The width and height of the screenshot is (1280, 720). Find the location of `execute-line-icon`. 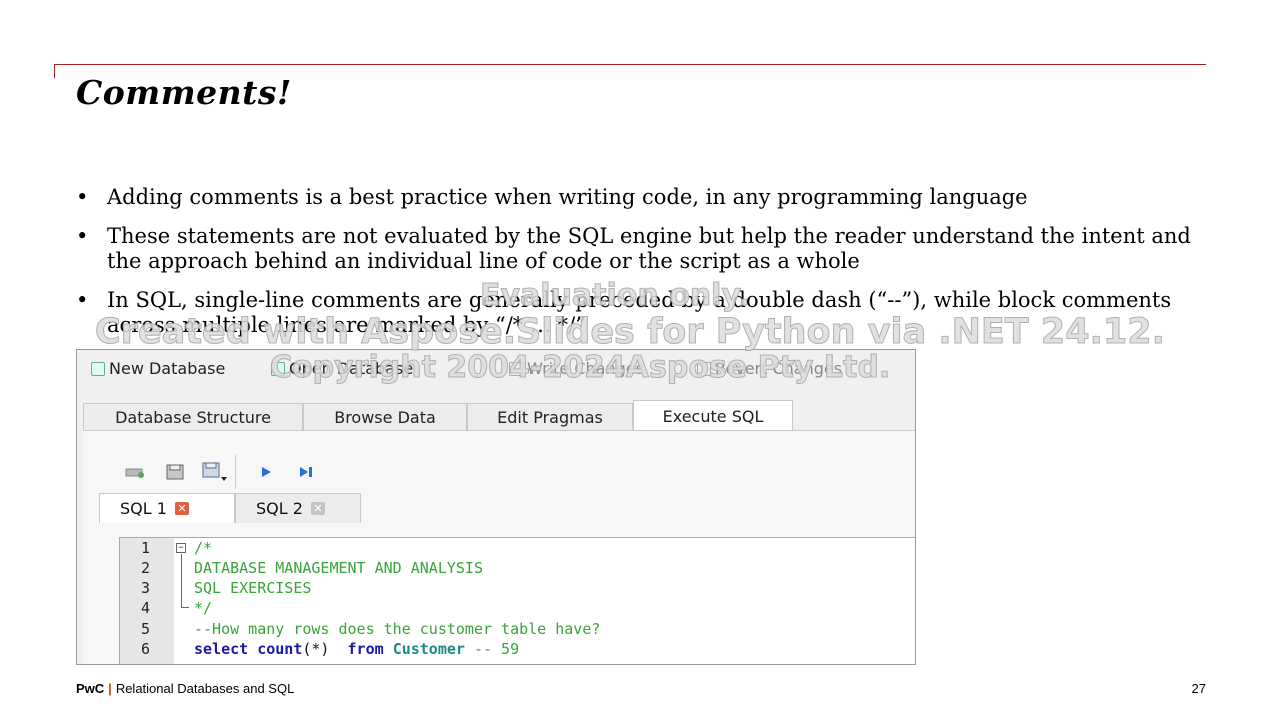

execute-line-icon is located at coordinates (306, 472).